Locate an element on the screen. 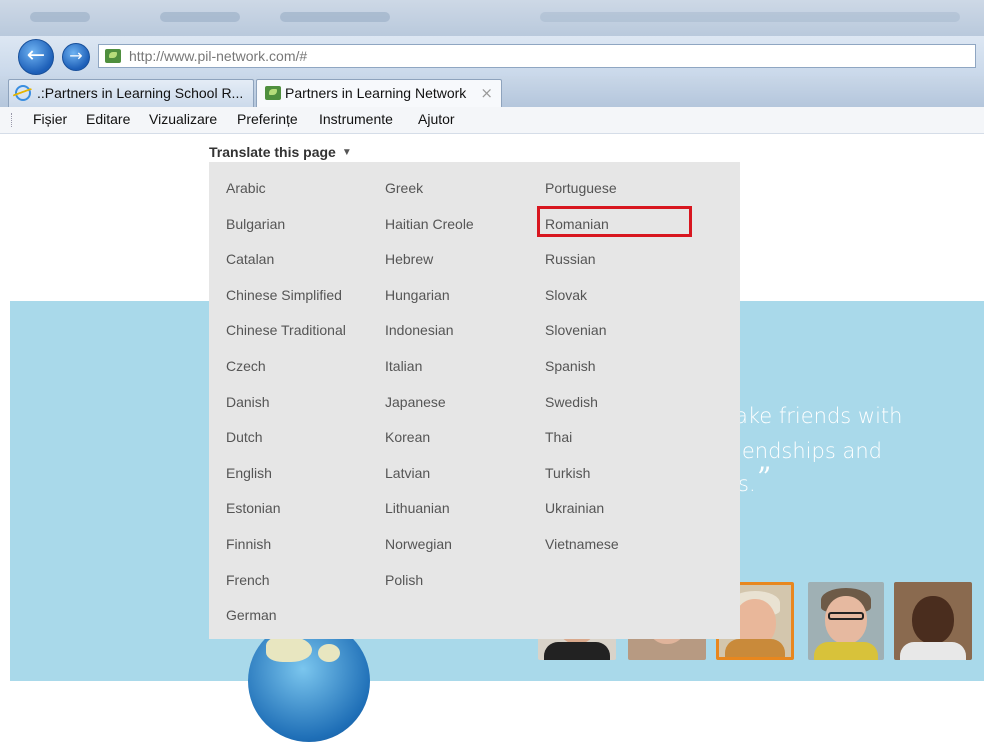 This screenshot has width=984, height=742. language-option-hebrew: Hebrew is located at coordinates (409, 259).